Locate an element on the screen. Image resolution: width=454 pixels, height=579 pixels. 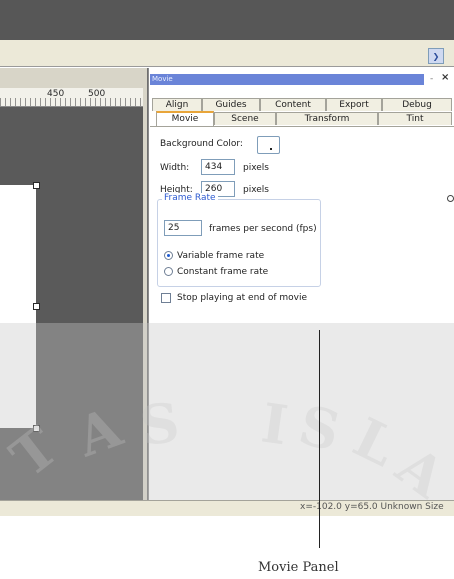
panel-edge-handle-icon is located at coordinates (450, 198).